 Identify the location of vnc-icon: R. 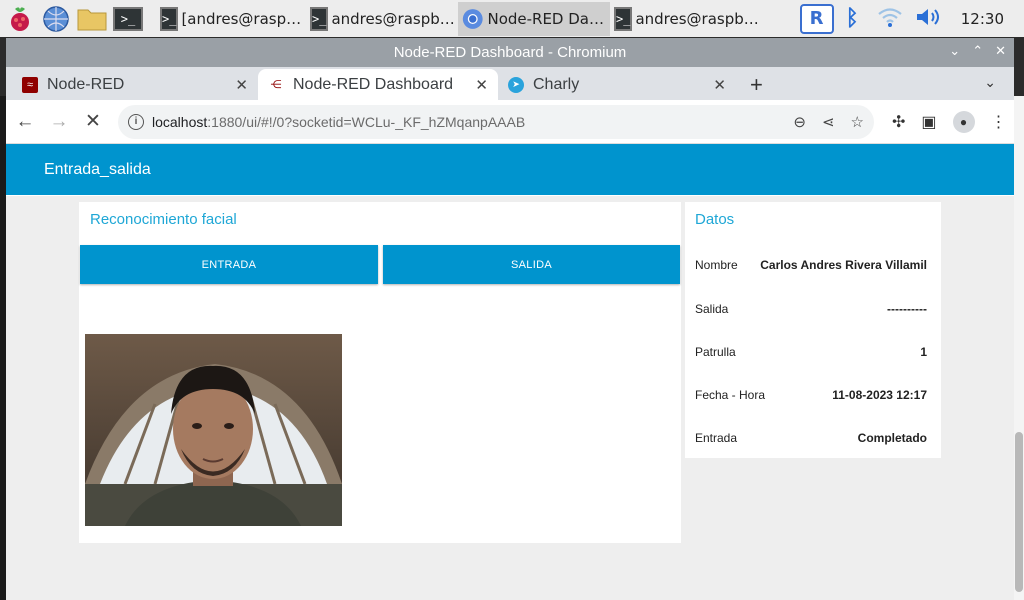
(816, 18).